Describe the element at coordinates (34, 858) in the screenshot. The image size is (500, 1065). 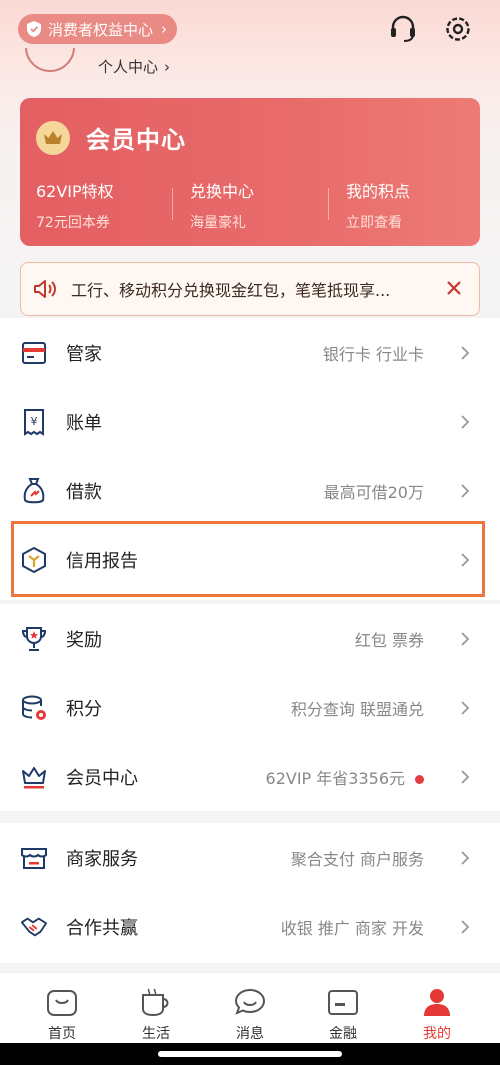
I see `store-icon` at that location.